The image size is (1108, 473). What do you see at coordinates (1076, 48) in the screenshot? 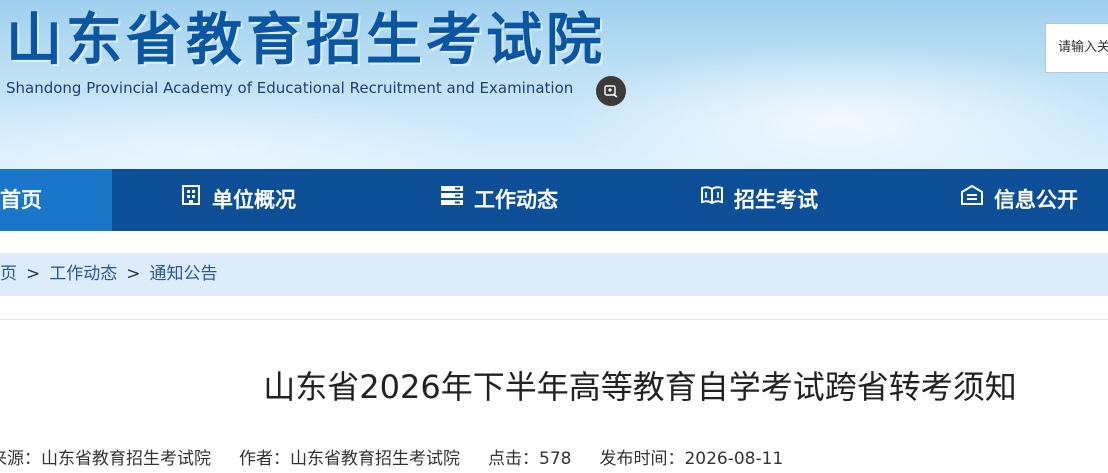
I see `search-input: 请输入关键字` at bounding box center [1076, 48].